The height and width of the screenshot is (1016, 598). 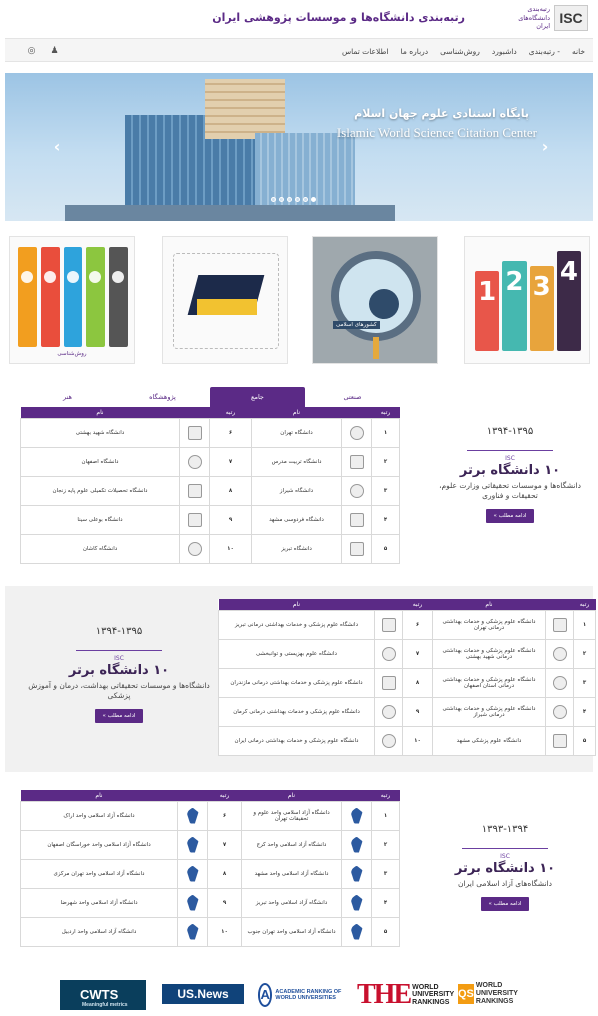 I want to click on university-link: دانشگاه آزاد اسلامی واحد خوراسگان اصفهان, so click(x=99, y=844).